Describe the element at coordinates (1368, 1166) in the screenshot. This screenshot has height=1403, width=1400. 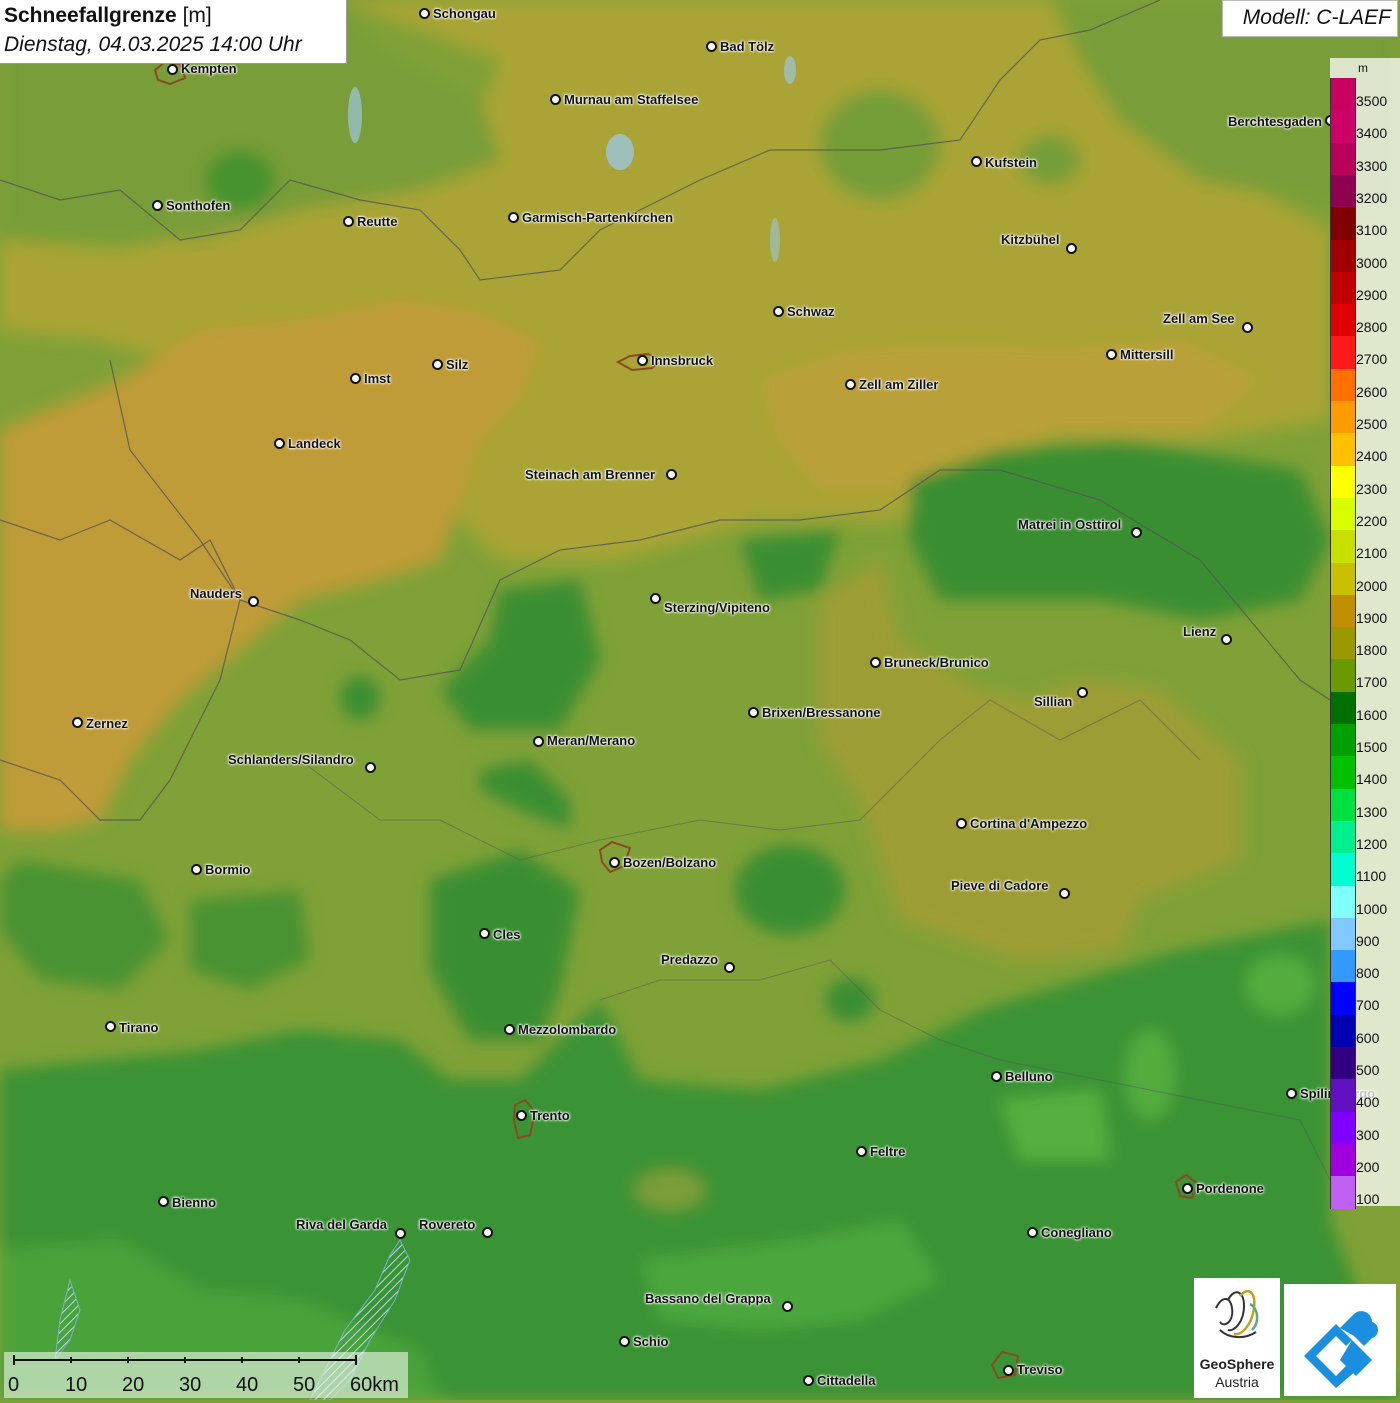
I see `legend-label: 200` at that location.